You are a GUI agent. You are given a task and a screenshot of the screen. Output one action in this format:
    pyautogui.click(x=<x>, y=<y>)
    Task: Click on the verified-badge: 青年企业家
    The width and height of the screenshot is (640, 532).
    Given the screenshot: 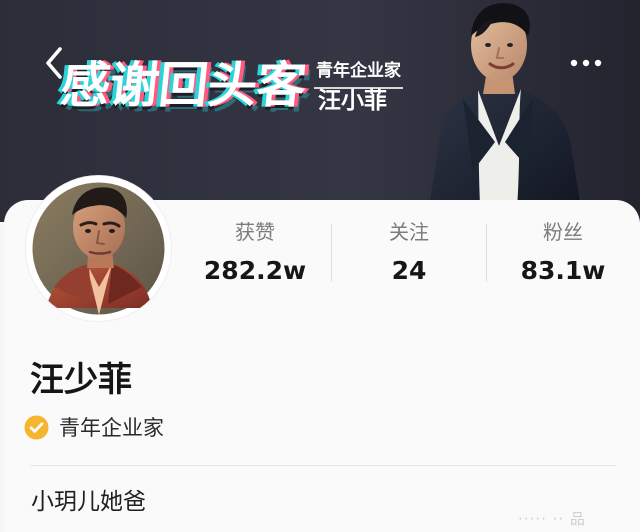 What is the action you would take?
    pyautogui.click(x=101, y=428)
    